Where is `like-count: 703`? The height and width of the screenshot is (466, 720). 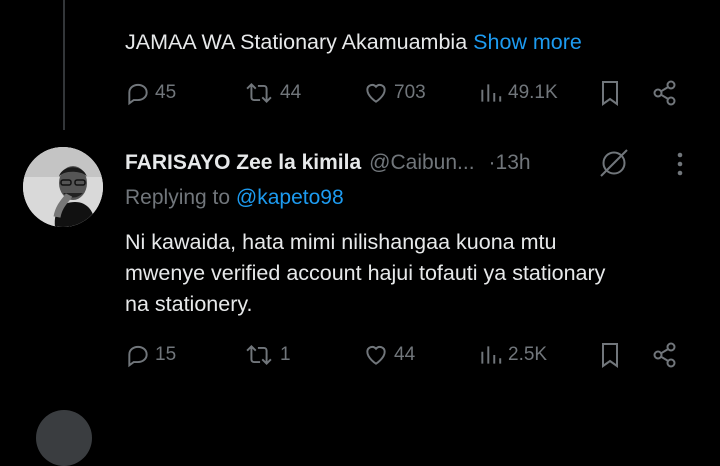 like-count: 703 is located at coordinates (410, 92).